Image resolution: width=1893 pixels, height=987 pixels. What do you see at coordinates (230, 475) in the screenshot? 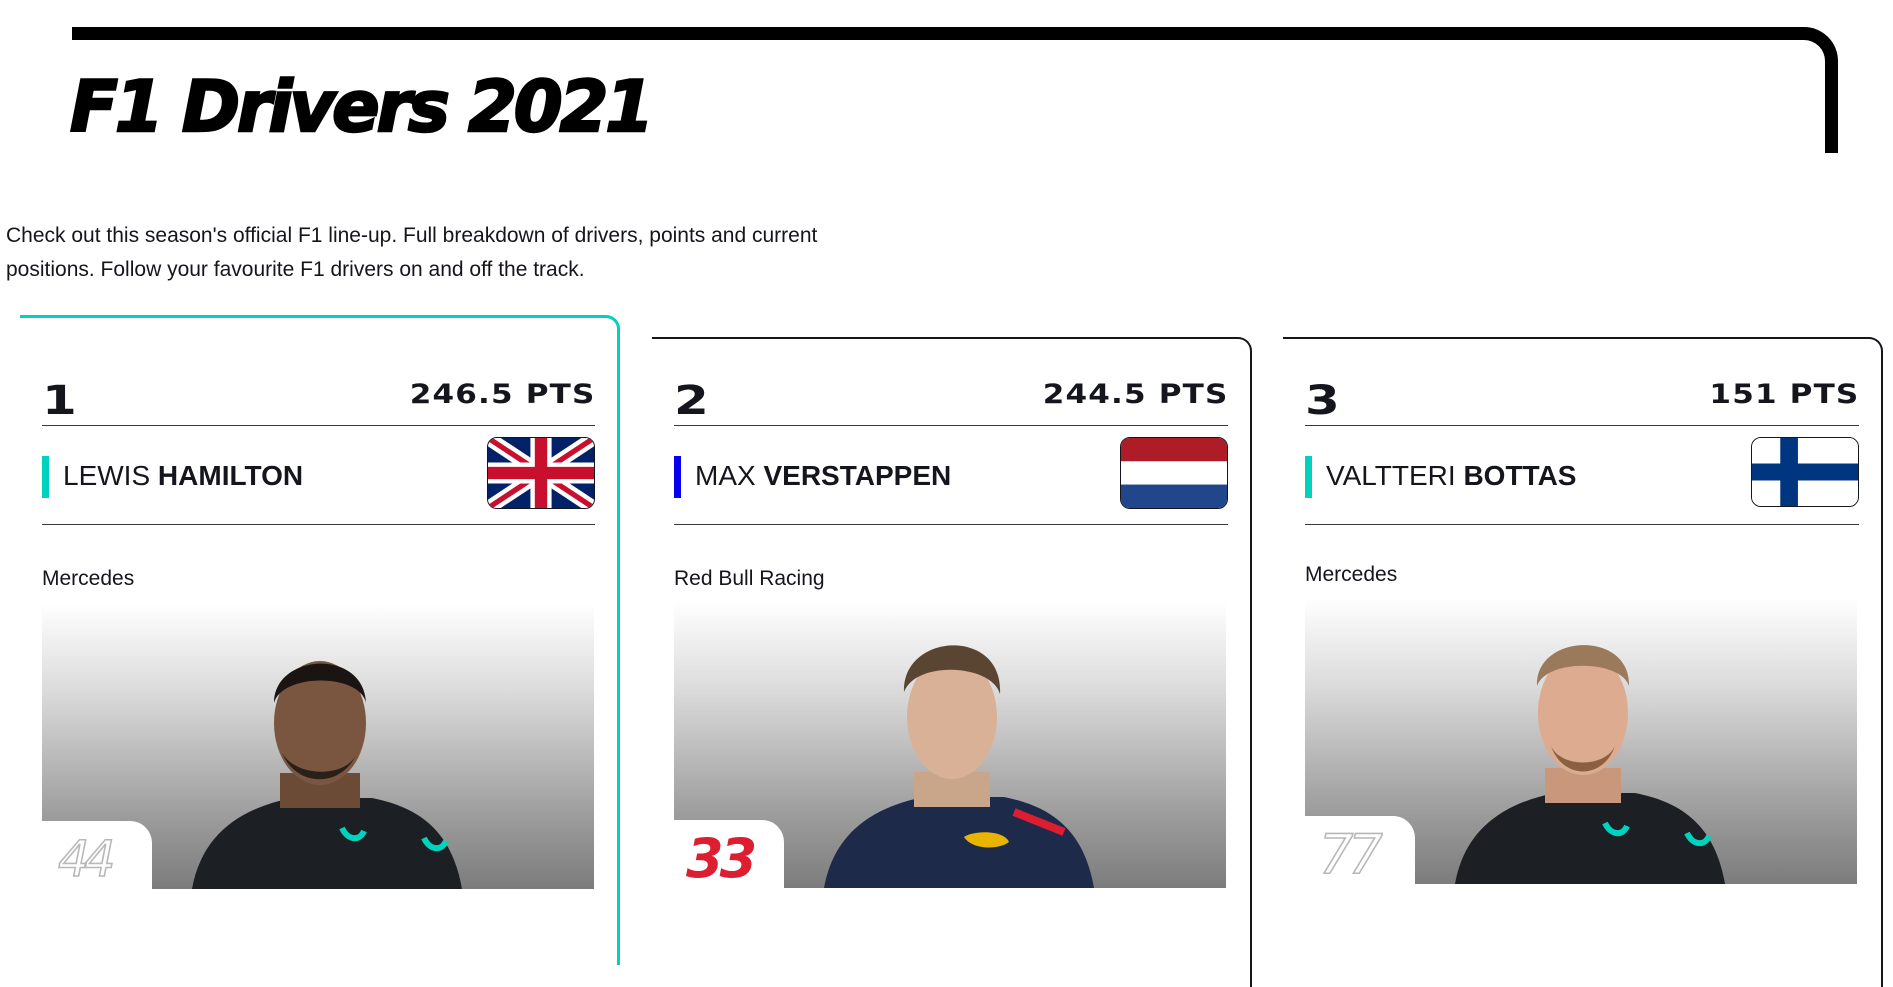
I see `driver-last-name: HAMILTON` at bounding box center [230, 475].